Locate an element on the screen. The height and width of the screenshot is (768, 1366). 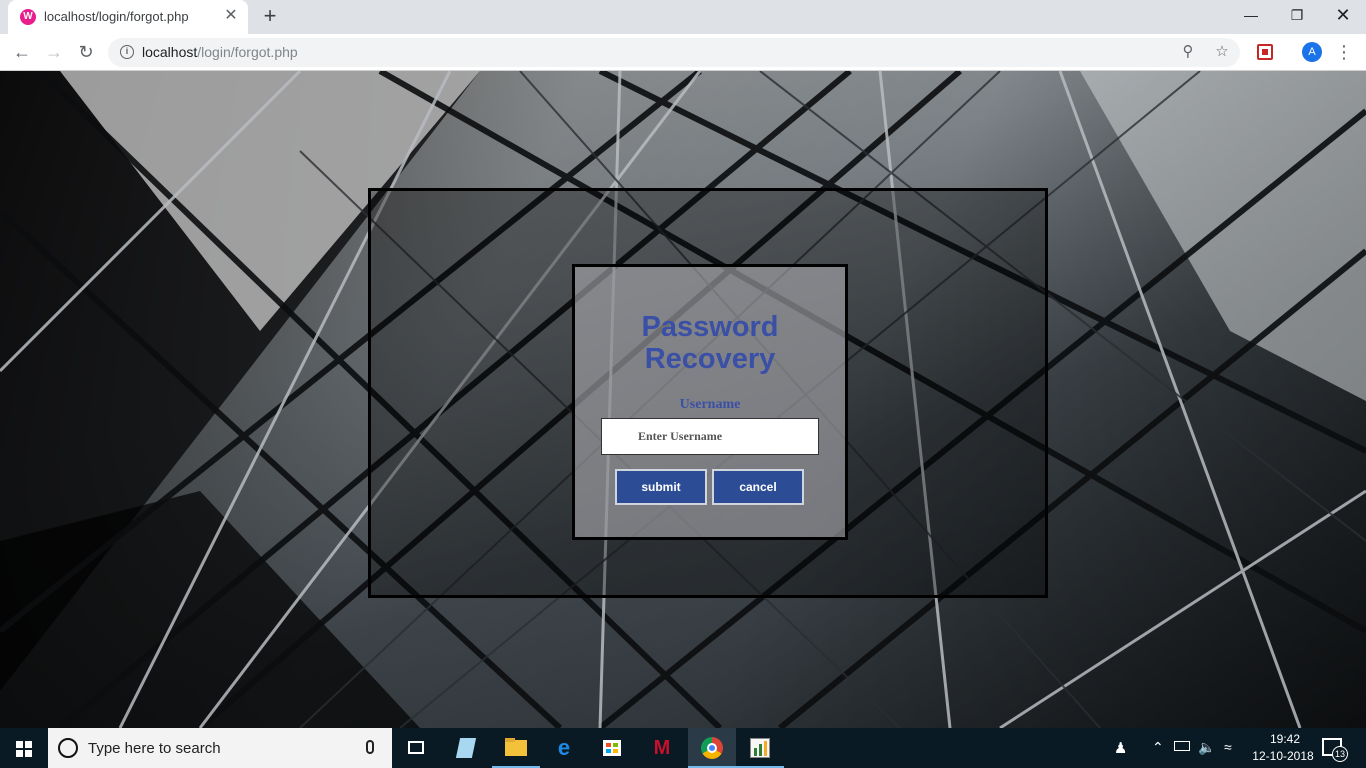
wamp-favicon-icon: W is located at coordinates (28, 17).